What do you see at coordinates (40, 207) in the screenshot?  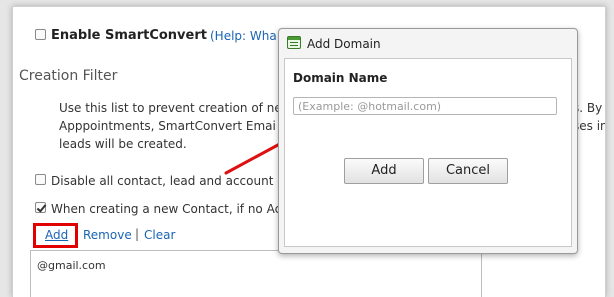 I see `new-contact-checkbox` at bounding box center [40, 207].